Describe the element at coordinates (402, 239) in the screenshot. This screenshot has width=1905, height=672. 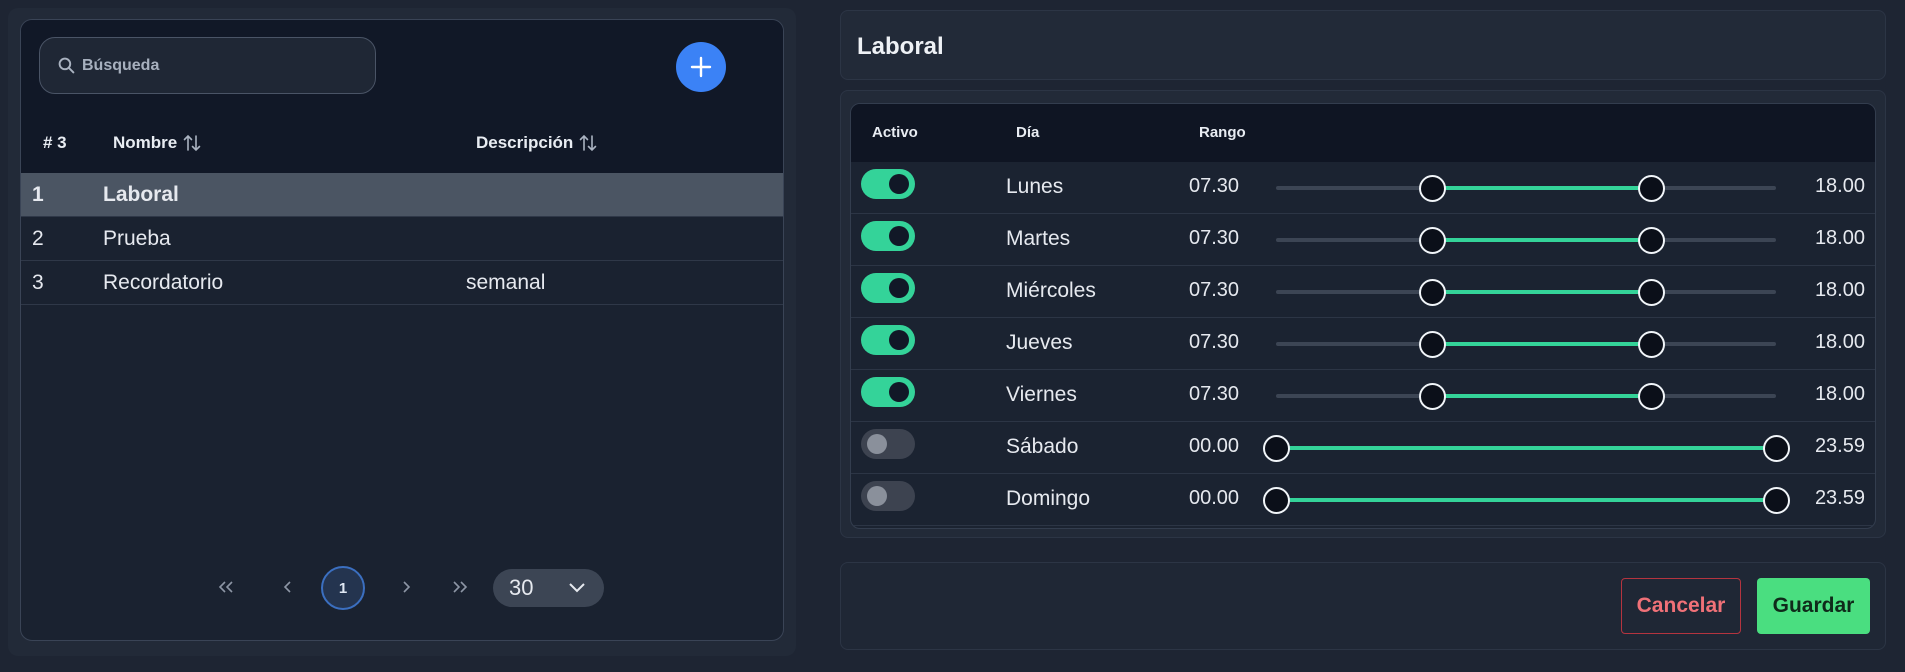
I see `table-row: 2 Prueba` at that location.